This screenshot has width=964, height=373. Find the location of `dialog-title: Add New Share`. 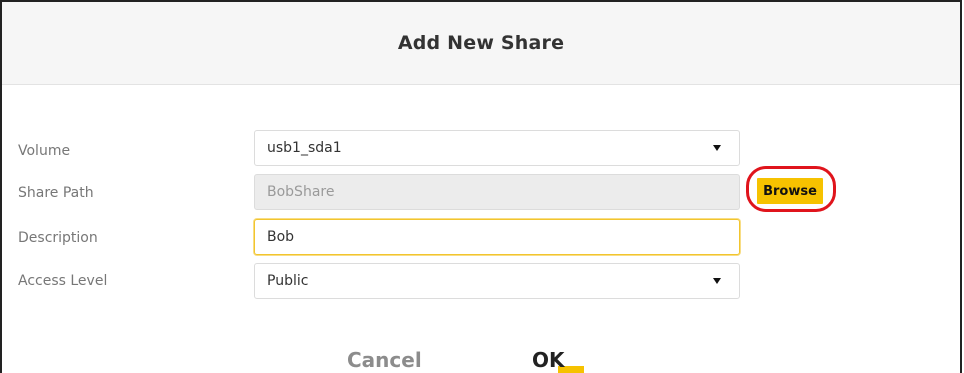

dialog-title: Add New Share is located at coordinates (481, 43).